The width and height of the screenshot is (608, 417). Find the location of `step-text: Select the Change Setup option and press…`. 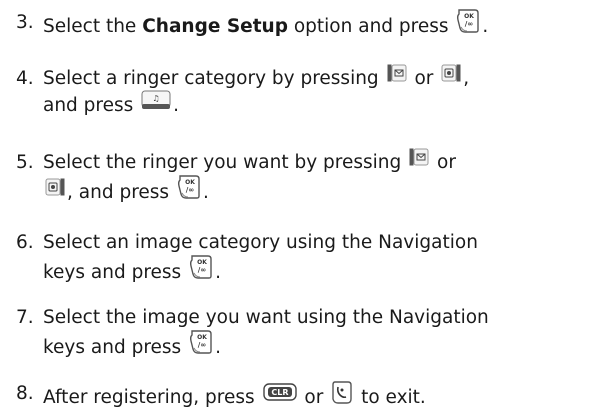

step-text: Select the Change Setup option and press… is located at coordinates (324, 26).